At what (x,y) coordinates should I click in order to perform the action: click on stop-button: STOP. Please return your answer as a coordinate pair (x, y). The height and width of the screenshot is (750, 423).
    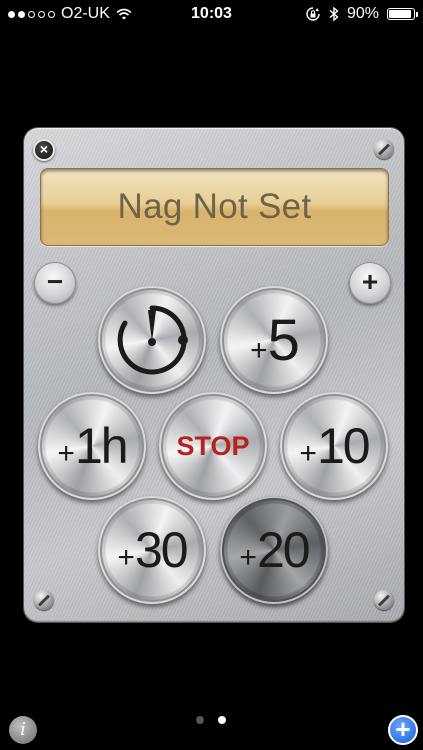
    Looking at the image, I should click on (213, 446).